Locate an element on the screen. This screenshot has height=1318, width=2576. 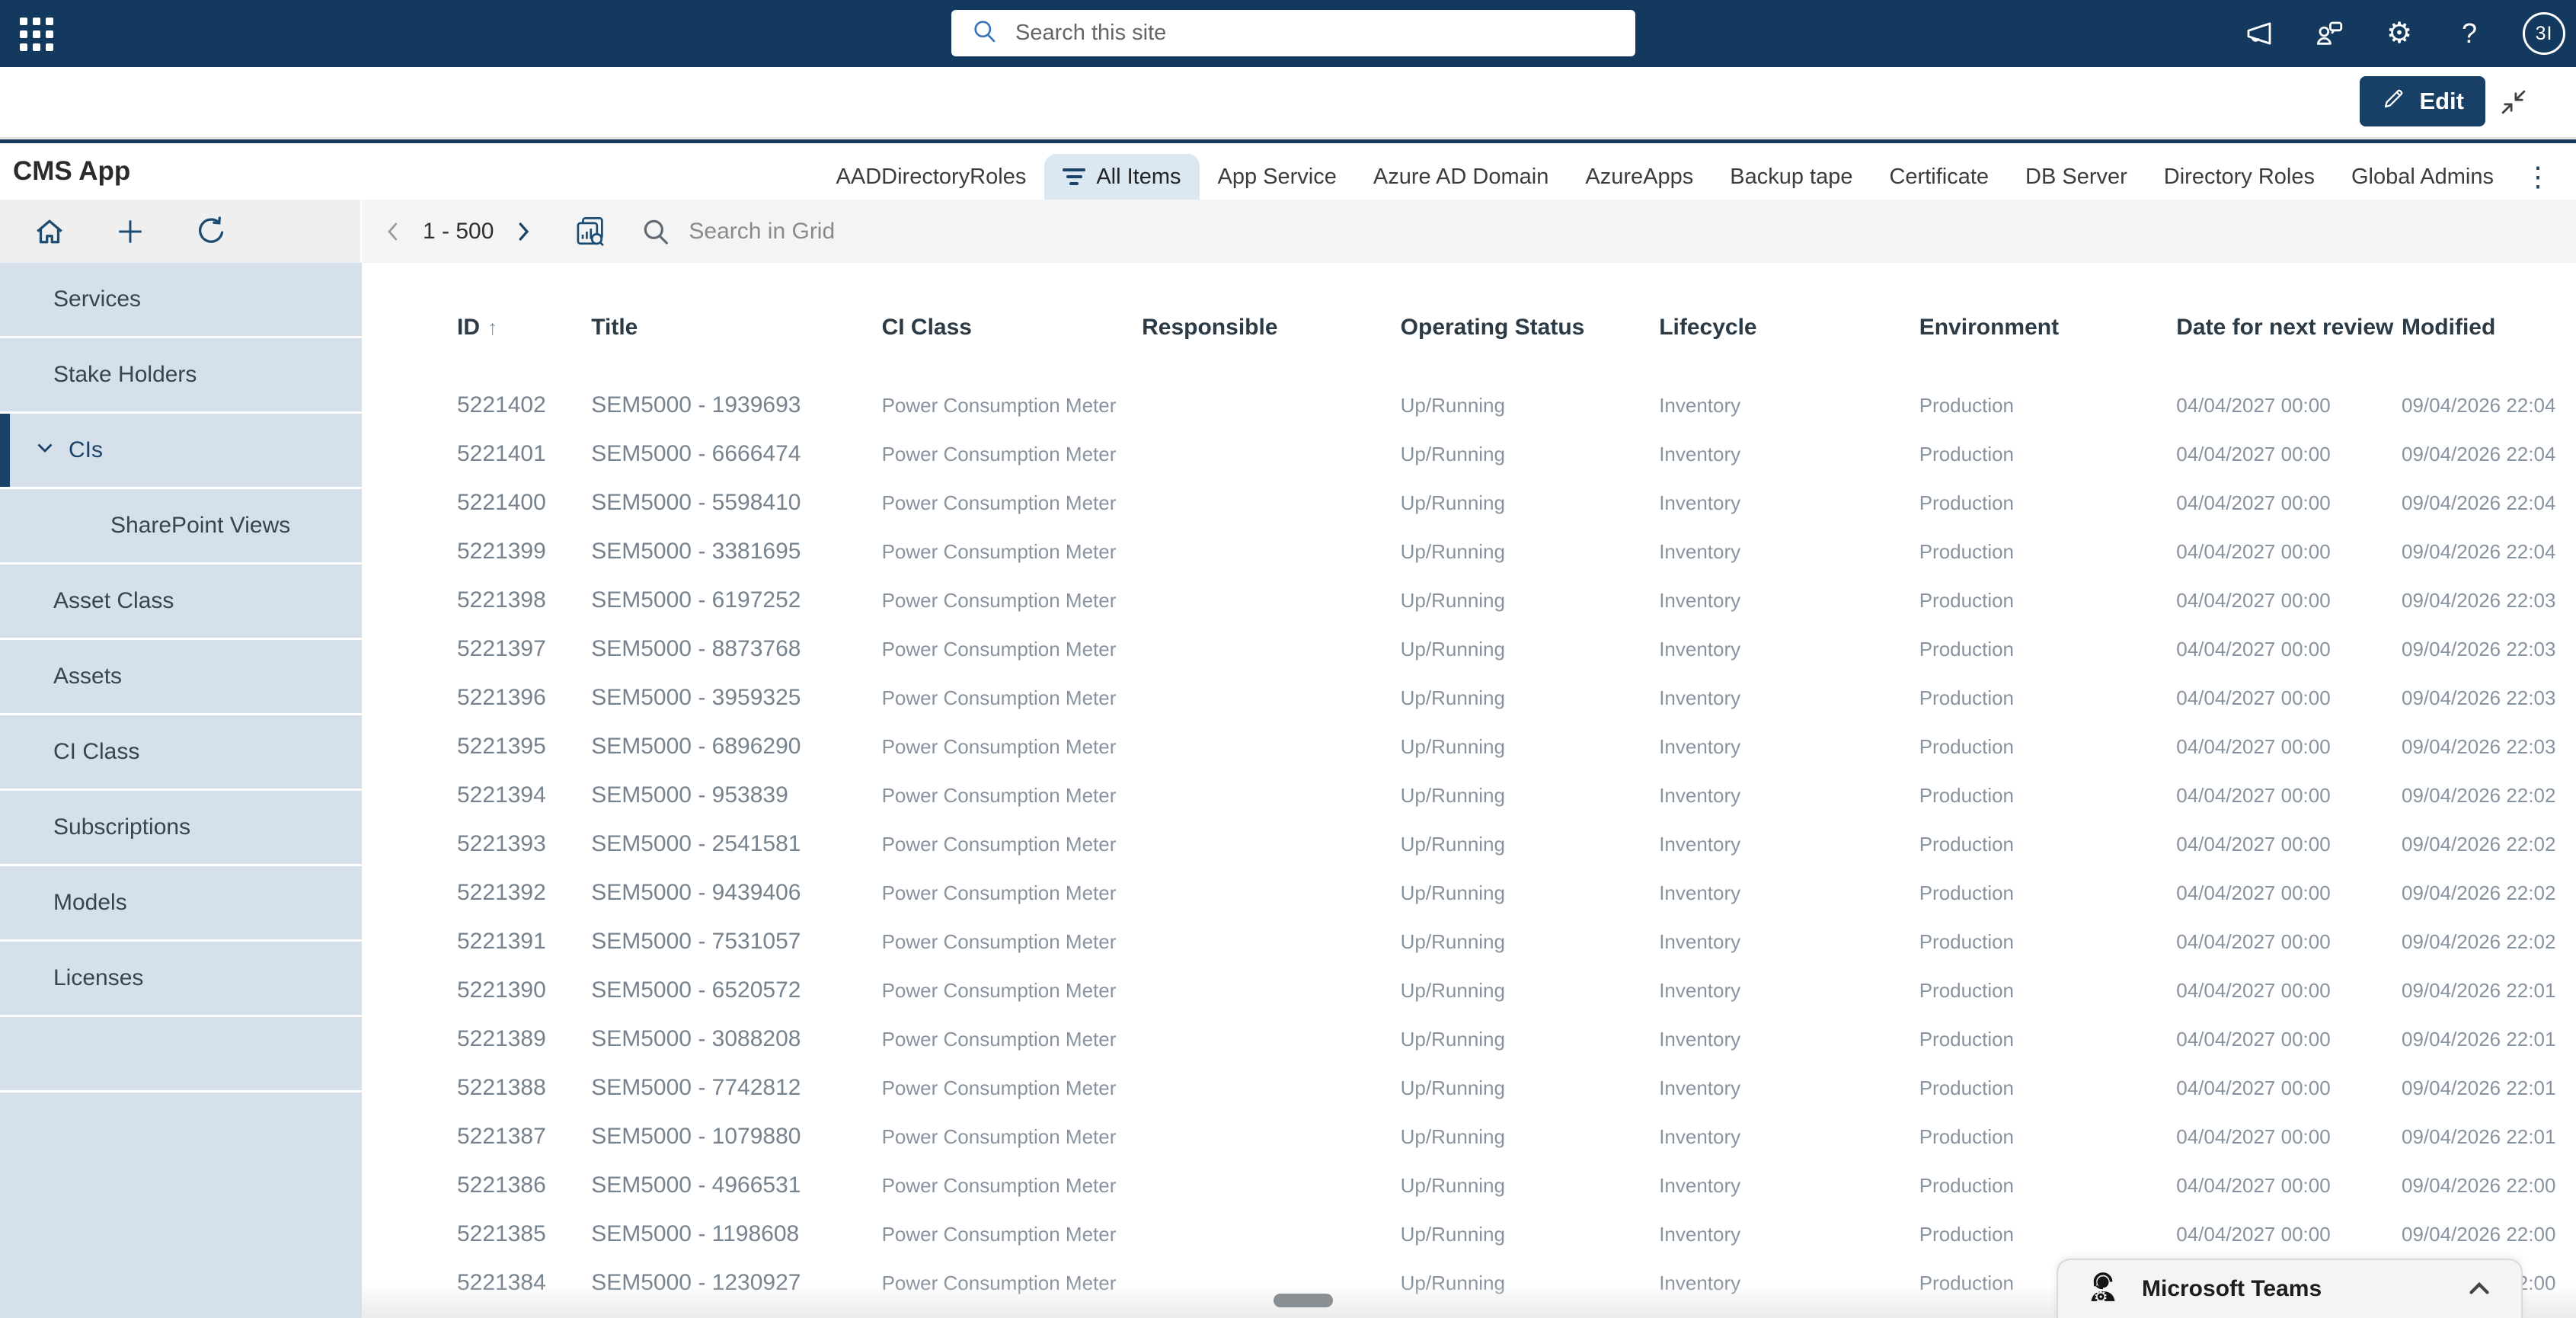
cell-title: SEM5000 - 5598410 is located at coordinates (696, 503).